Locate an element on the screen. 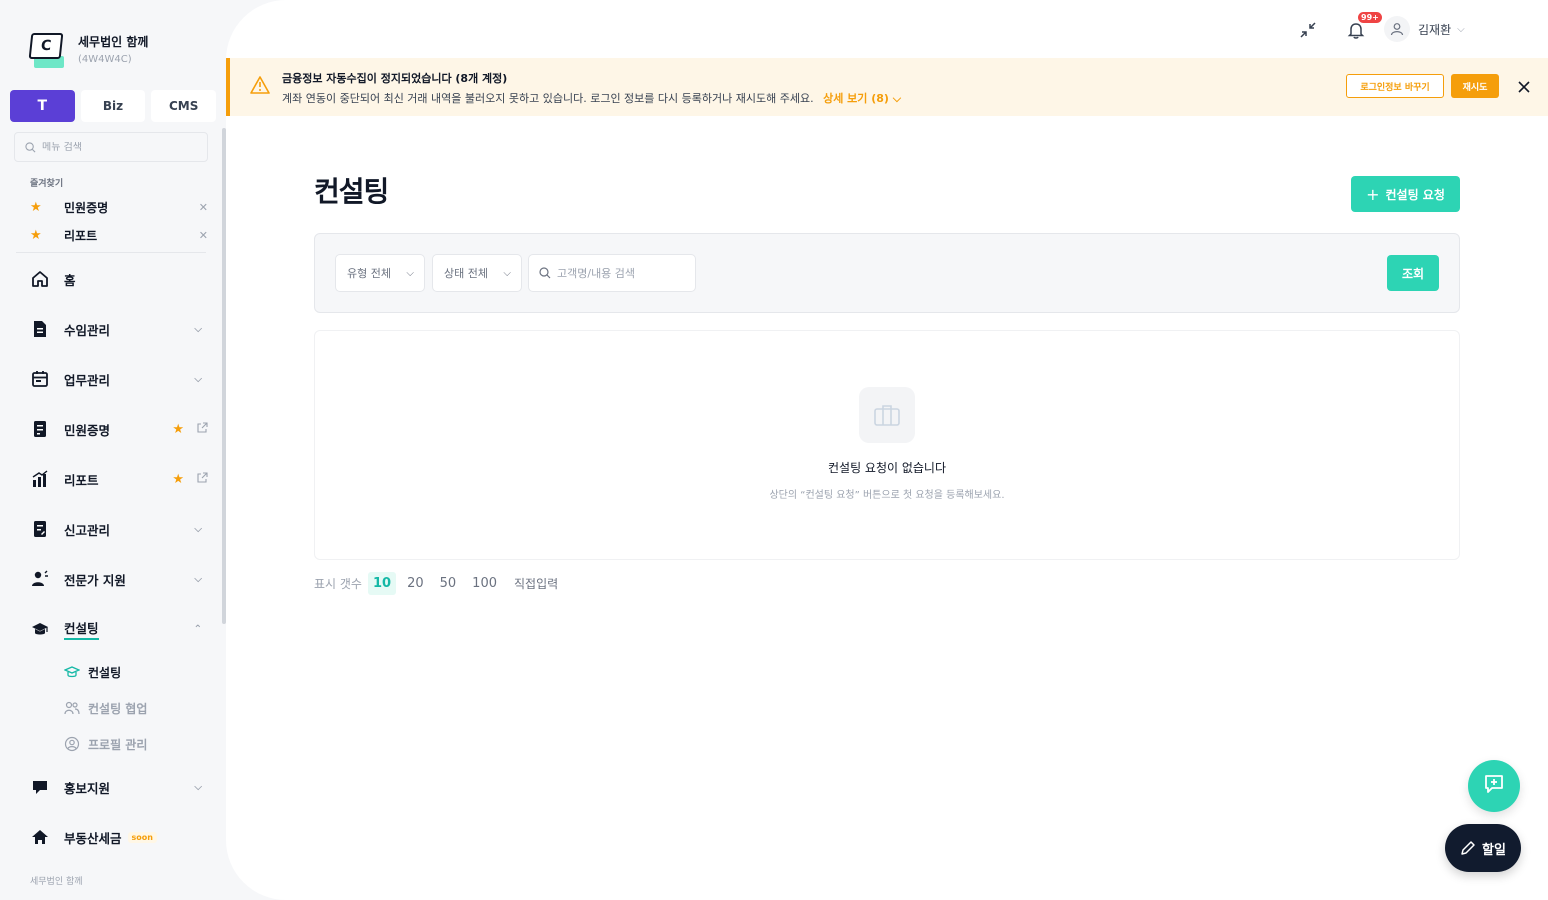 The image size is (1548, 900). nav-item-realestate: 부동산세금 soon is located at coordinates (120, 837).